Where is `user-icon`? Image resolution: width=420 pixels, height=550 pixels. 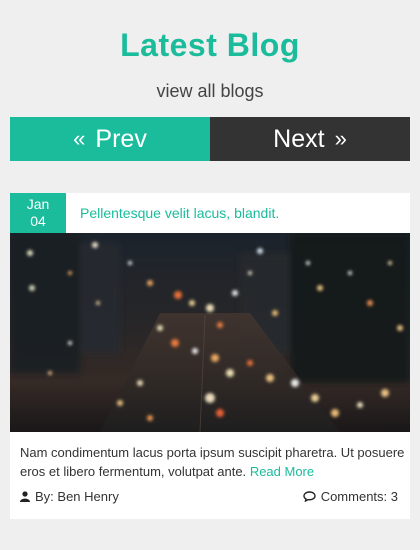 user-icon is located at coordinates (25, 496).